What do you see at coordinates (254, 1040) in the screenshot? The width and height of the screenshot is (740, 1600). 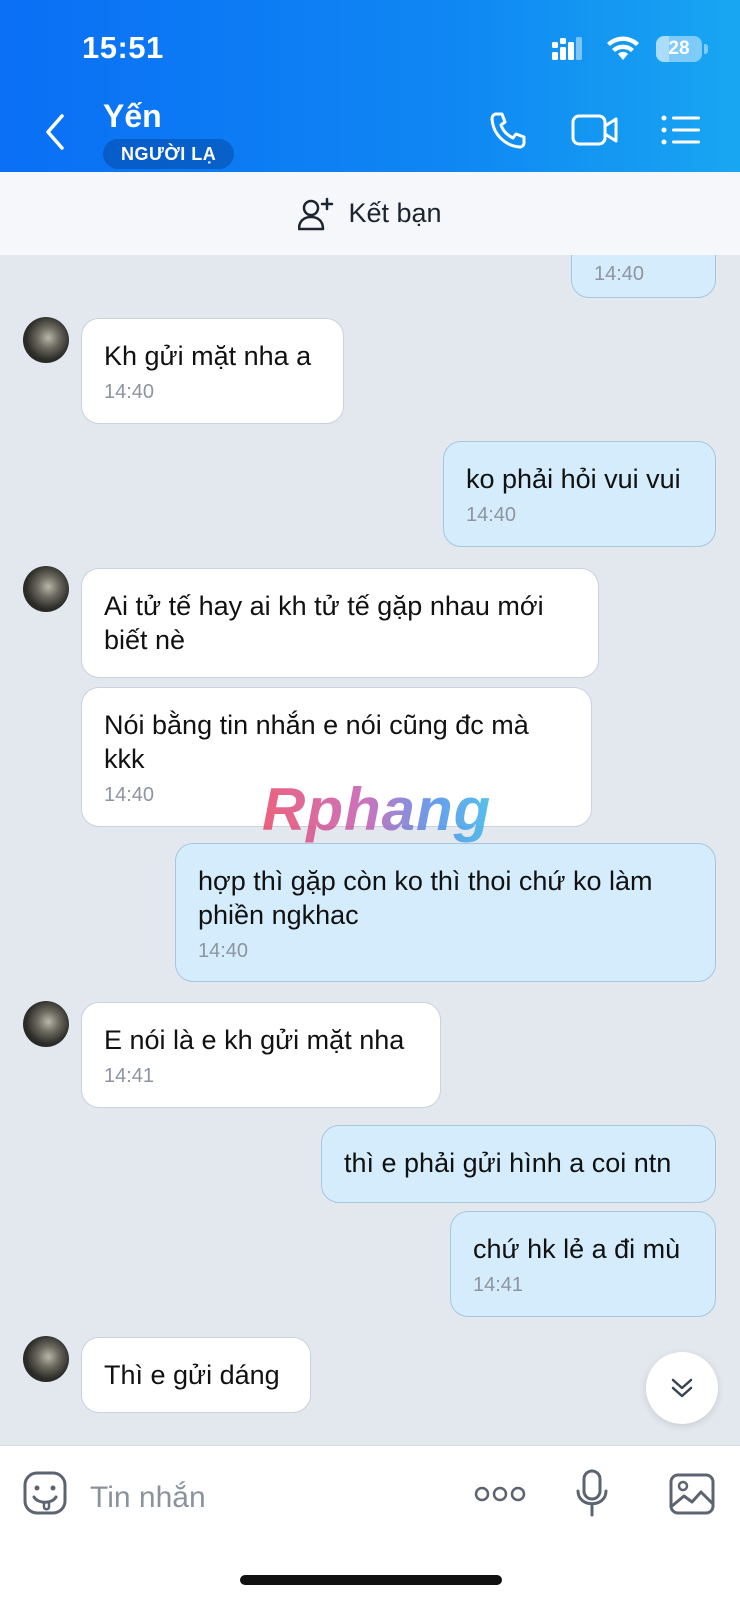 I see `message-text: E nói là e kh gửi mặt nha` at bounding box center [254, 1040].